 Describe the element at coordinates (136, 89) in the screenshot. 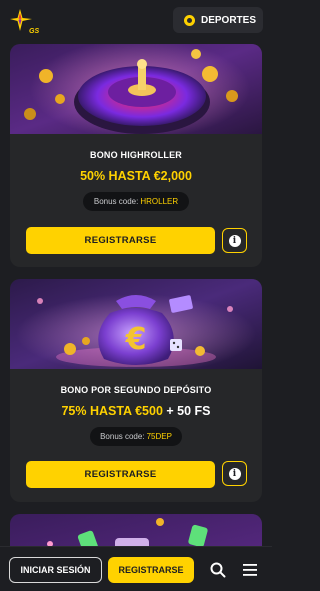

I see `roulette-banner-image` at that location.